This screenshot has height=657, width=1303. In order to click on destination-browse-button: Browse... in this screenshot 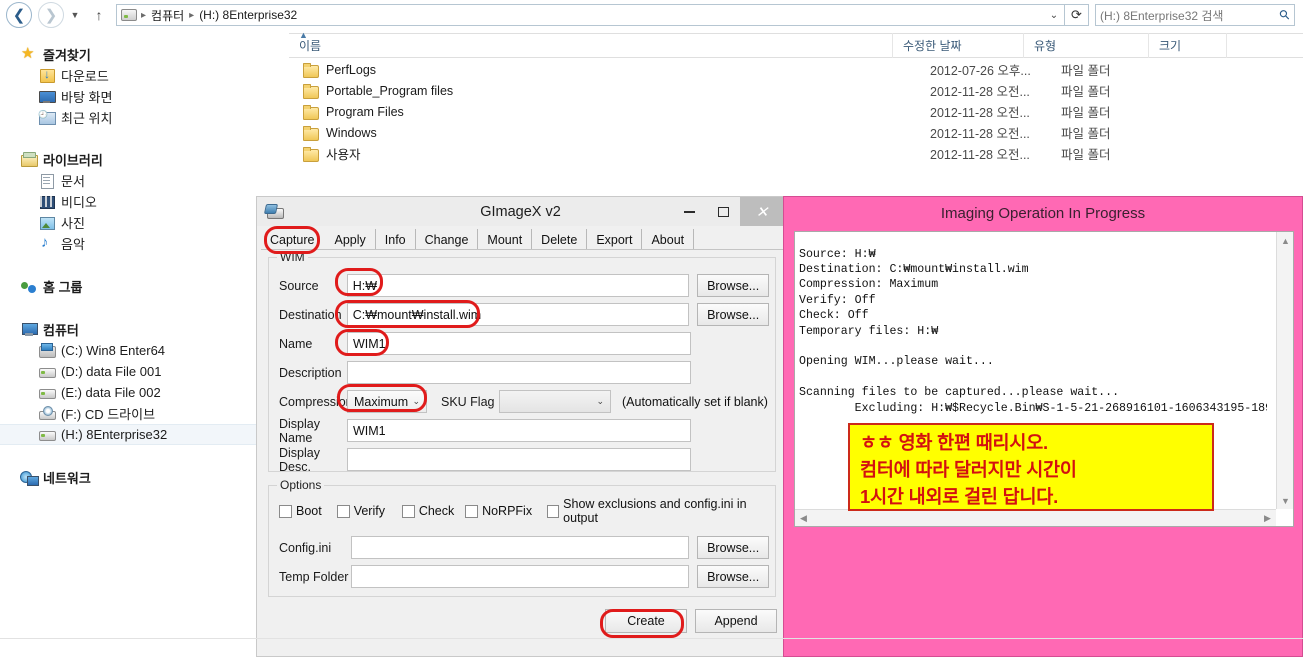, I will do `click(733, 314)`.